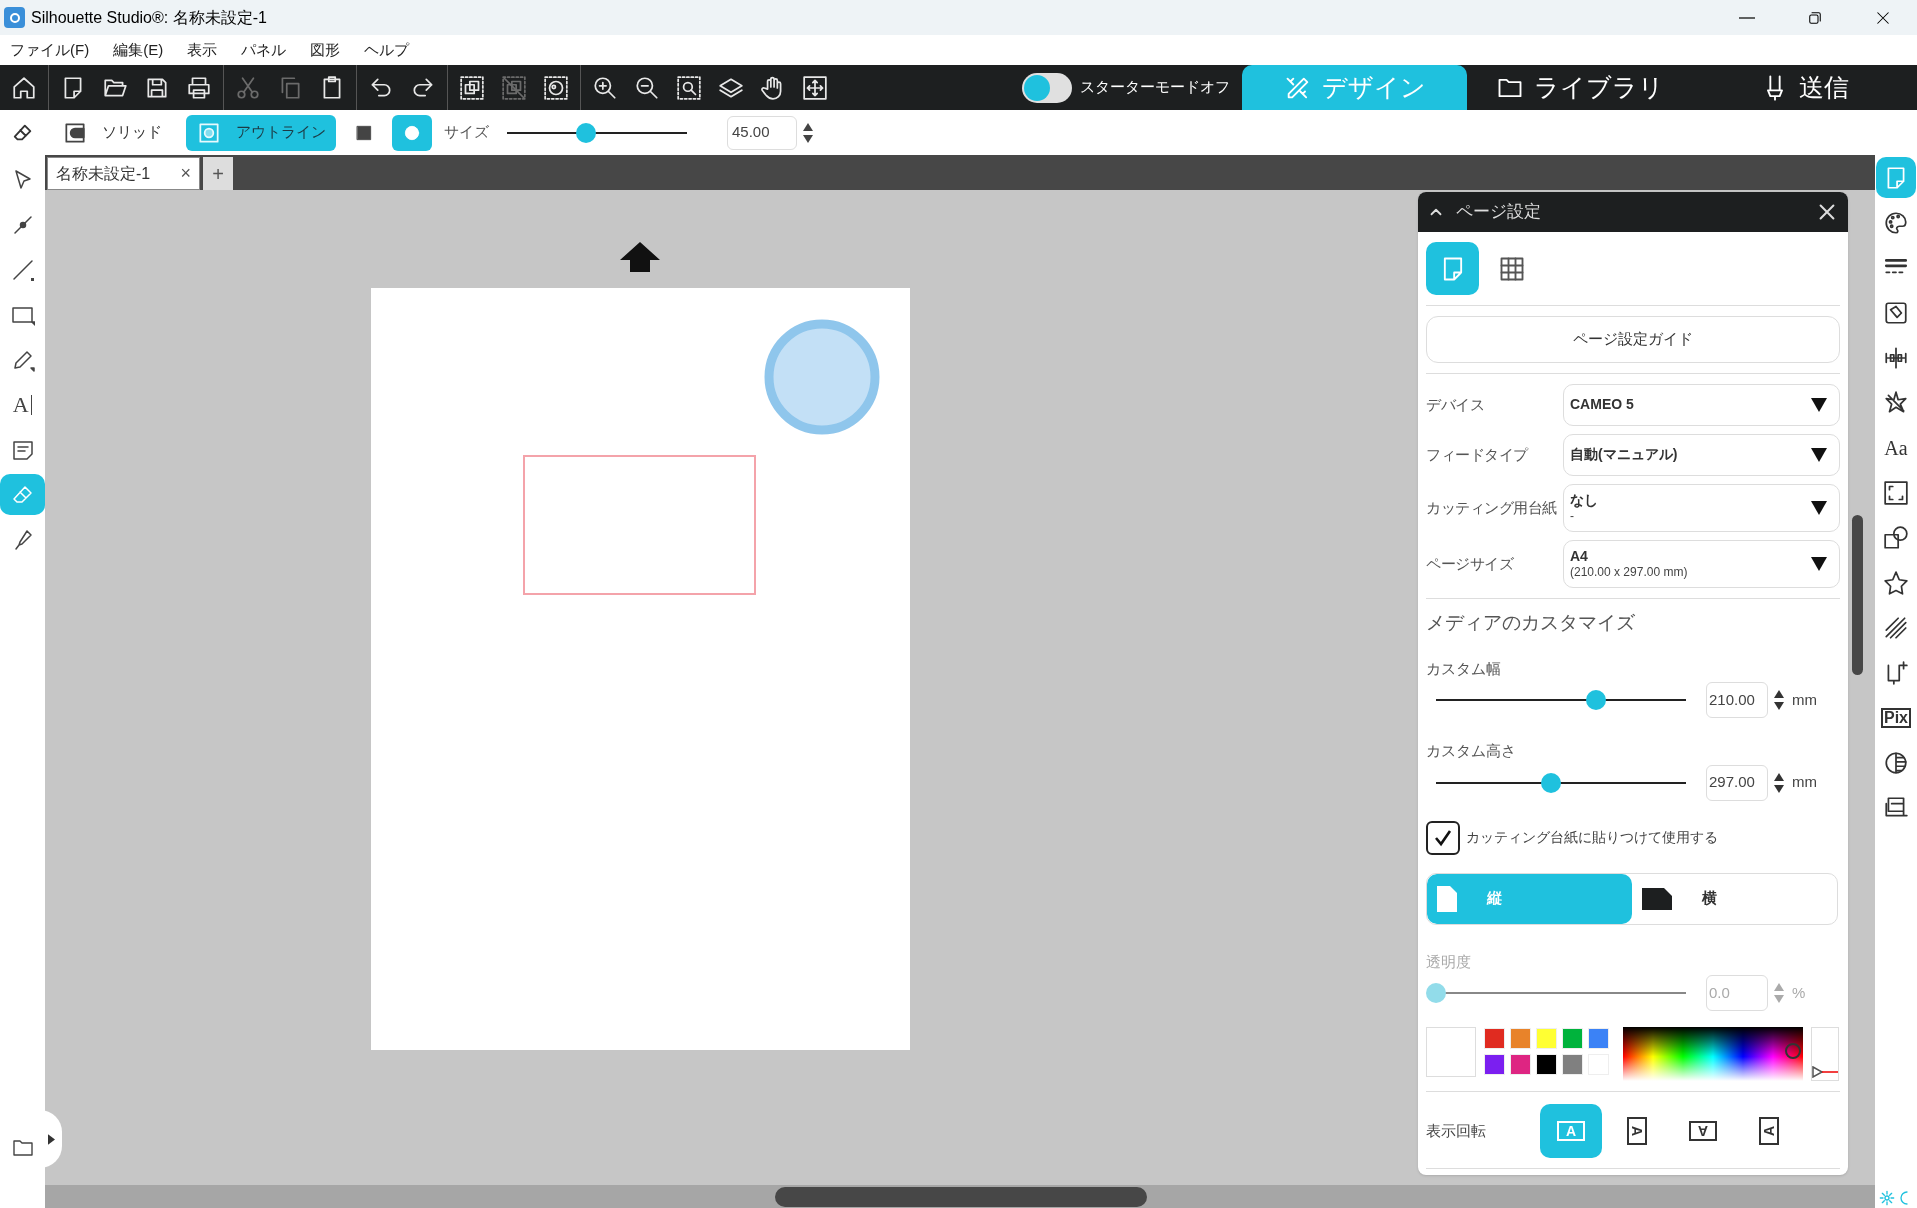  What do you see at coordinates (1443, 837) in the screenshot?
I see `checkbox` at bounding box center [1443, 837].